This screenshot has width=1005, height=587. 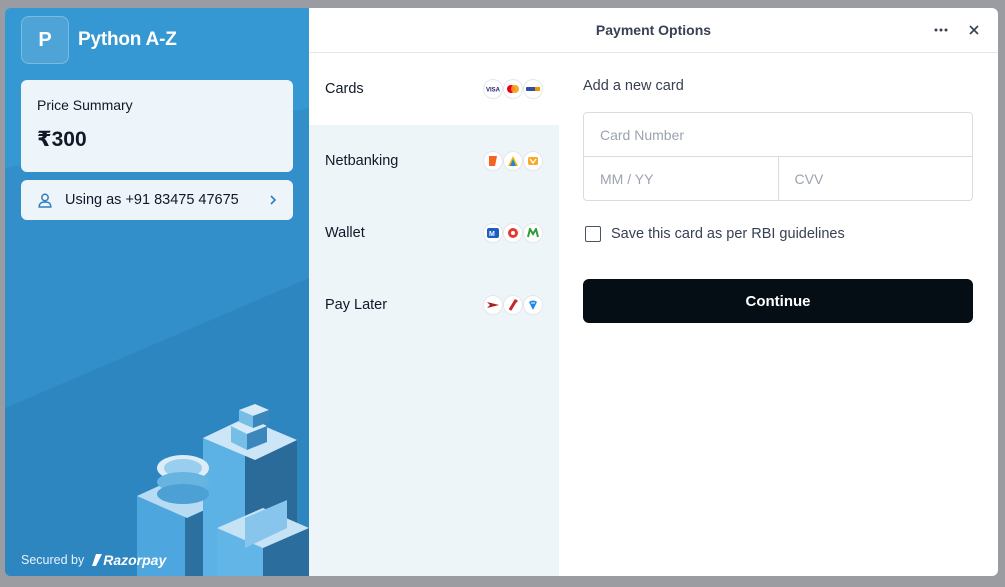 I want to click on mastercard-icon, so click(x=513, y=89).